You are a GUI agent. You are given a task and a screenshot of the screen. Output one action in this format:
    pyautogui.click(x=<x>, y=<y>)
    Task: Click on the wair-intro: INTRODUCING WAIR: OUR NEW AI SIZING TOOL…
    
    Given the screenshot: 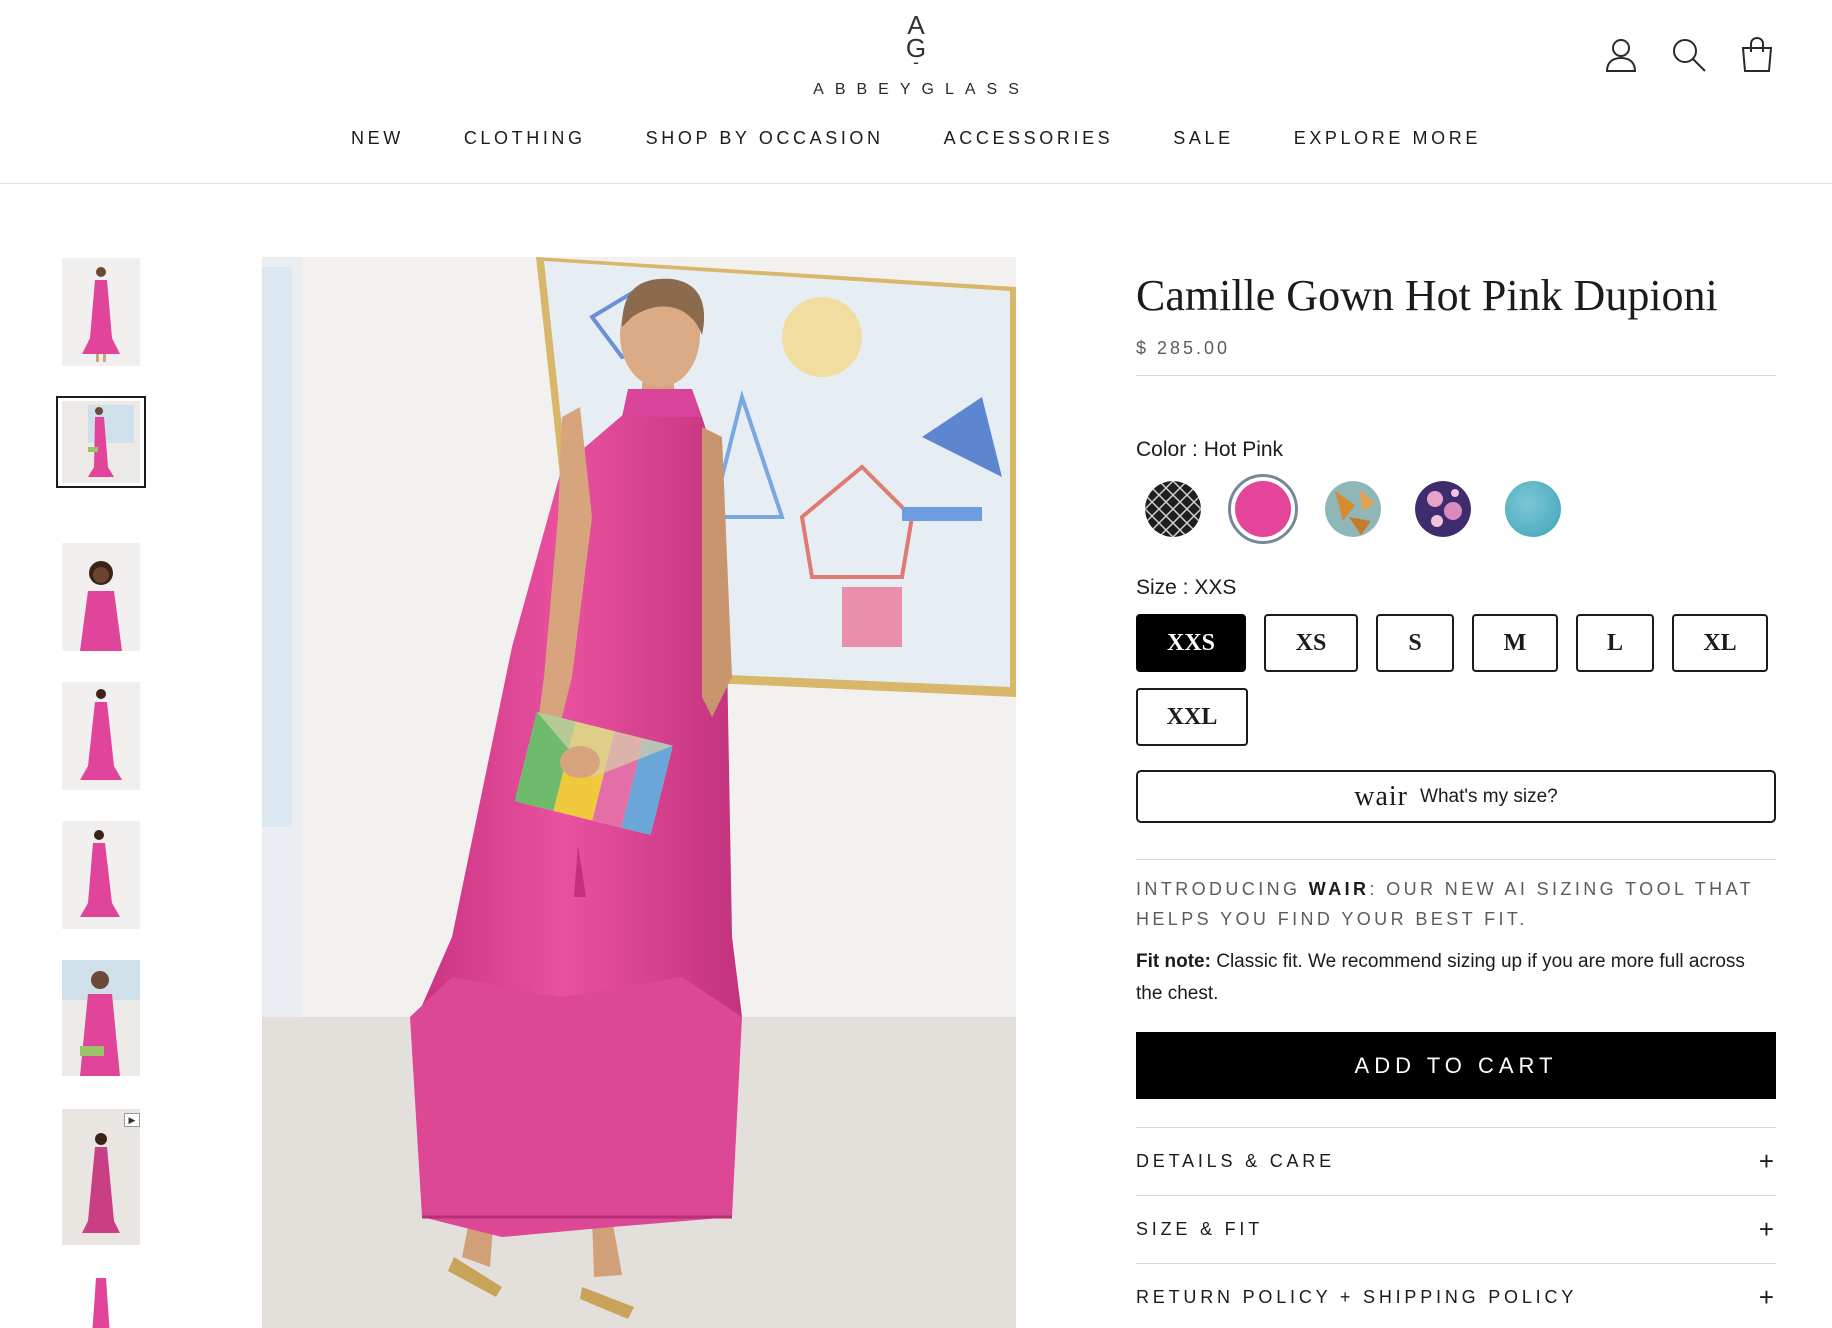 What is the action you would take?
    pyautogui.click(x=1456, y=904)
    